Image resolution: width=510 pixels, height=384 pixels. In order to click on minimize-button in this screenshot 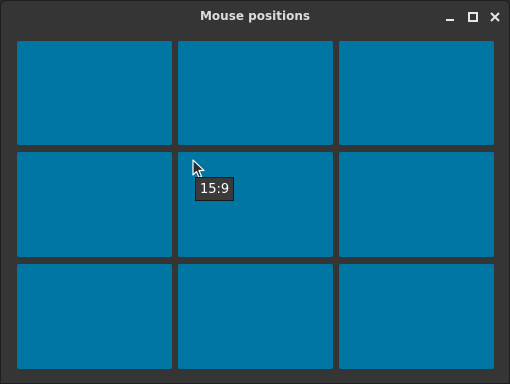, I will do `click(450, 17)`.